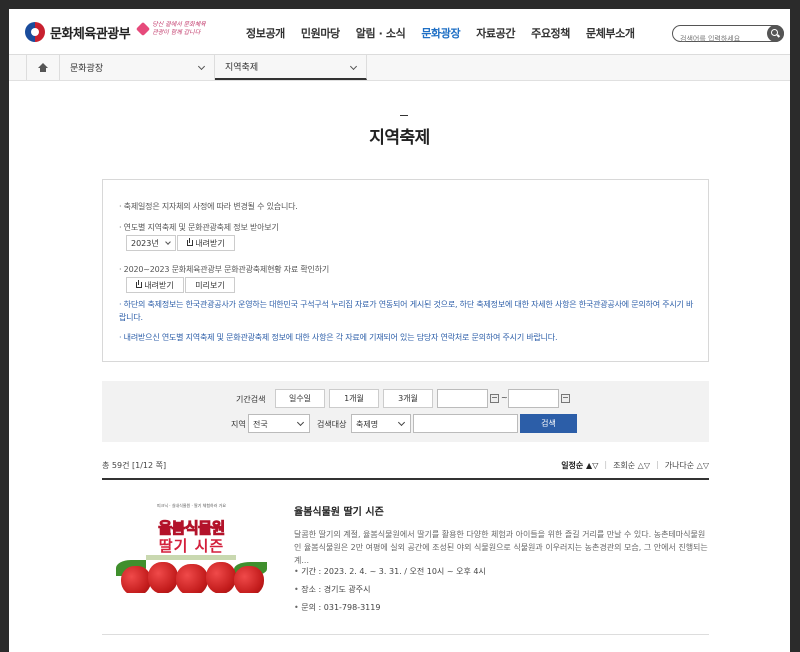 The width and height of the screenshot is (800, 652). What do you see at coordinates (265, 33) in the screenshot?
I see `nav-info-disclosure: 정보공개` at bounding box center [265, 33].